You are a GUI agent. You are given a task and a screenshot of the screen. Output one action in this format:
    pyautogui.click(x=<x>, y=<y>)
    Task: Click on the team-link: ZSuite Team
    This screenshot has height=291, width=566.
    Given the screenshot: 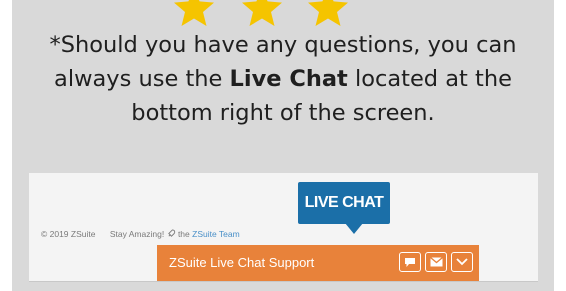 What is the action you would take?
    pyautogui.click(x=216, y=234)
    